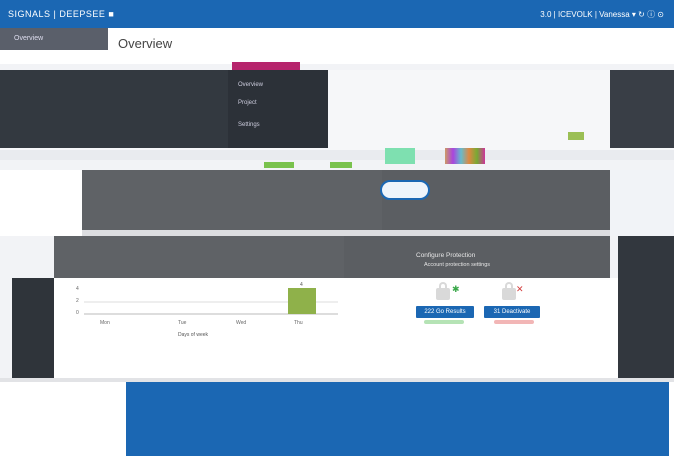  What do you see at coordinates (405, 190) in the screenshot?
I see `status-toggle` at bounding box center [405, 190].